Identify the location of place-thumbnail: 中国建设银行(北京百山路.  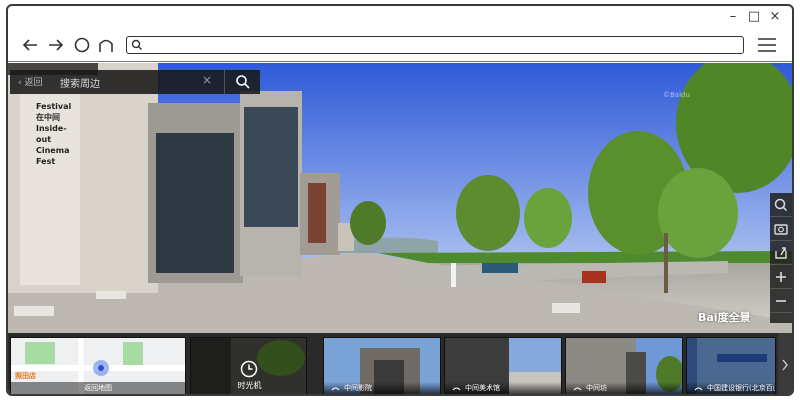
(731, 365).